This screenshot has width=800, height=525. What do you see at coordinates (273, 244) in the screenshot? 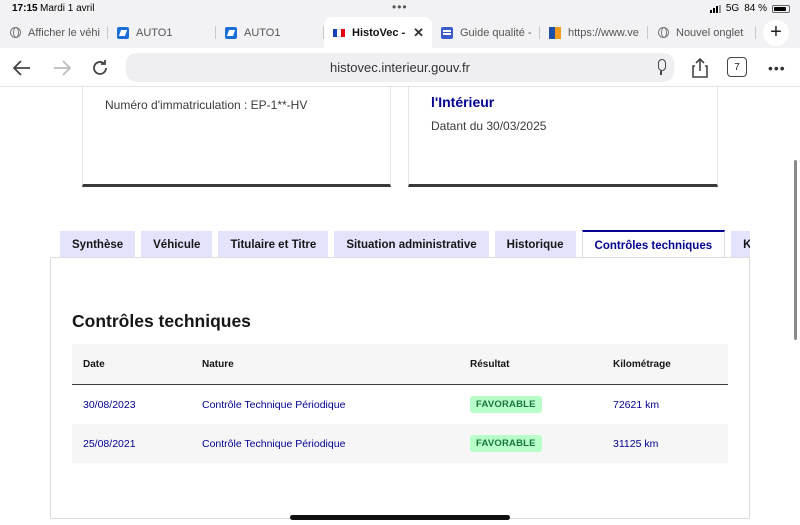
I see `tab-titulaire: Titulaire et Titre` at bounding box center [273, 244].